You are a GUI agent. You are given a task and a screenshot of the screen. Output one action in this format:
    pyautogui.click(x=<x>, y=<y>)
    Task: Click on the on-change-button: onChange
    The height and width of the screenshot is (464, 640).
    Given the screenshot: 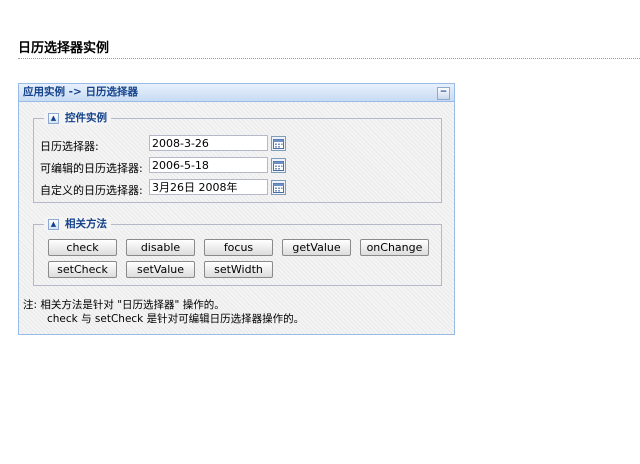 What is the action you would take?
    pyautogui.click(x=394, y=247)
    